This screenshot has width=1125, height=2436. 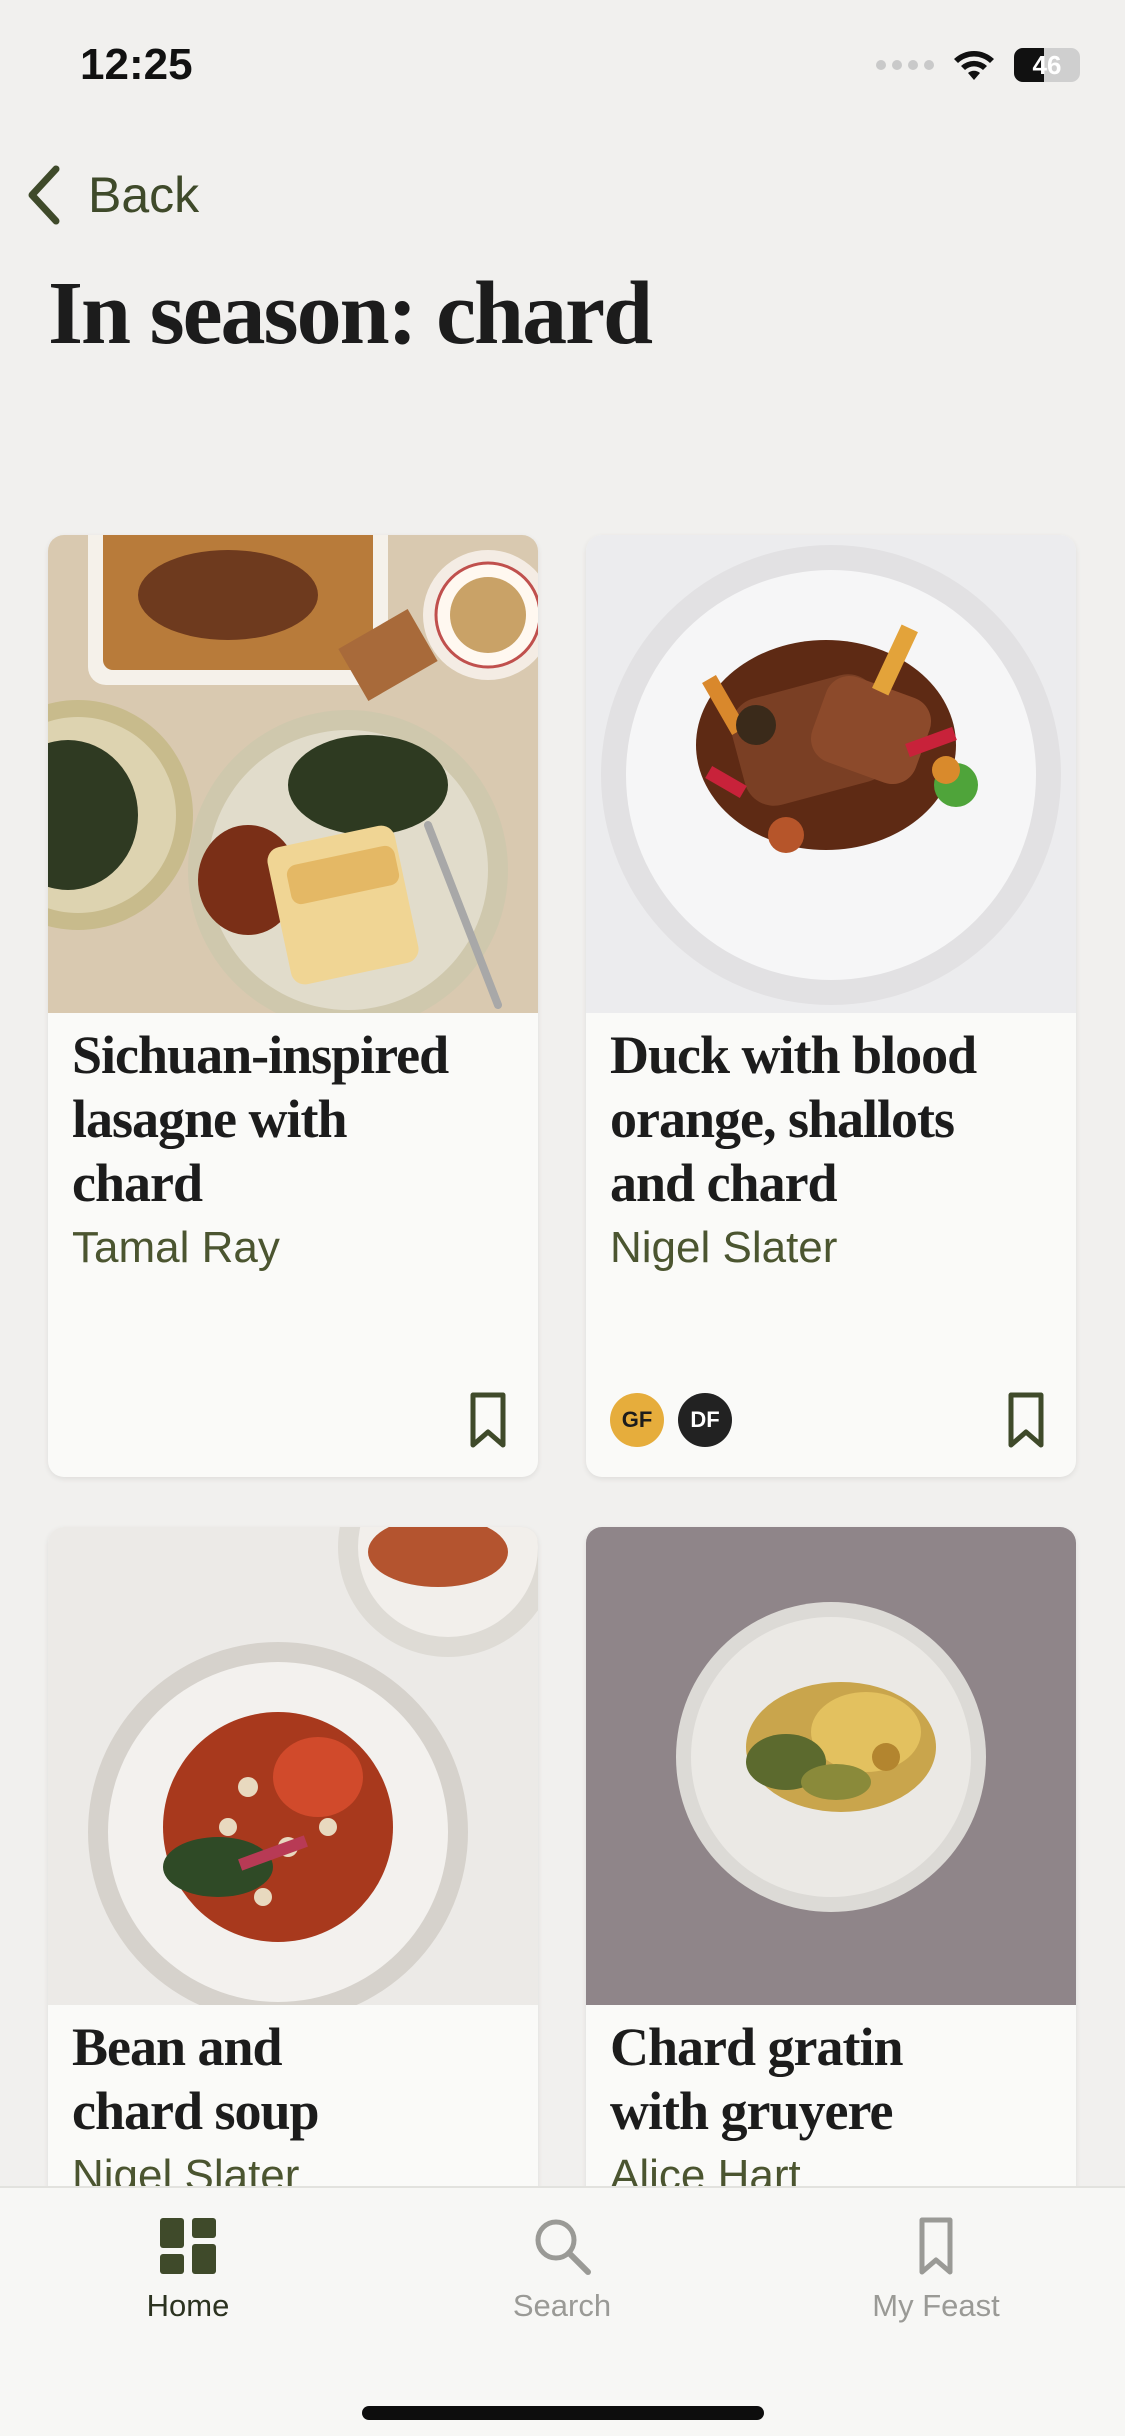 I want to click on recipe-card: Chard gratin with gruyere Alice Hart, so click(x=831, y=1877).